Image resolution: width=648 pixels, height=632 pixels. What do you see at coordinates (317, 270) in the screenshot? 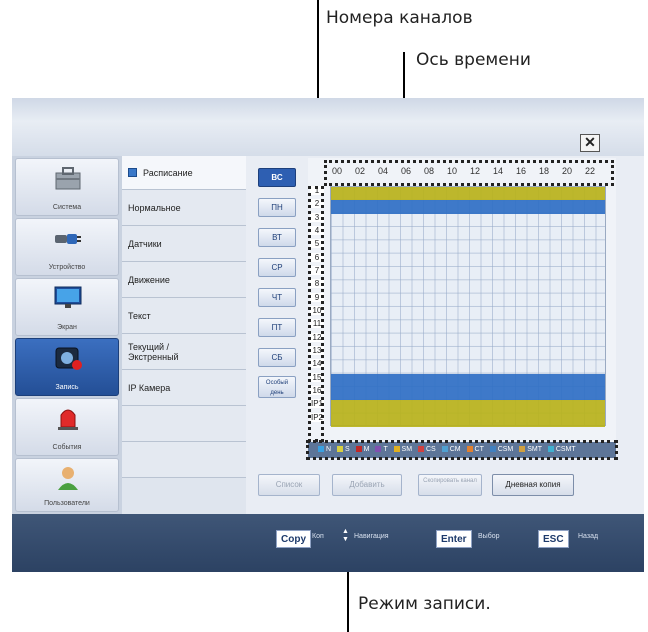
I see `channel-label: 7` at bounding box center [317, 270].